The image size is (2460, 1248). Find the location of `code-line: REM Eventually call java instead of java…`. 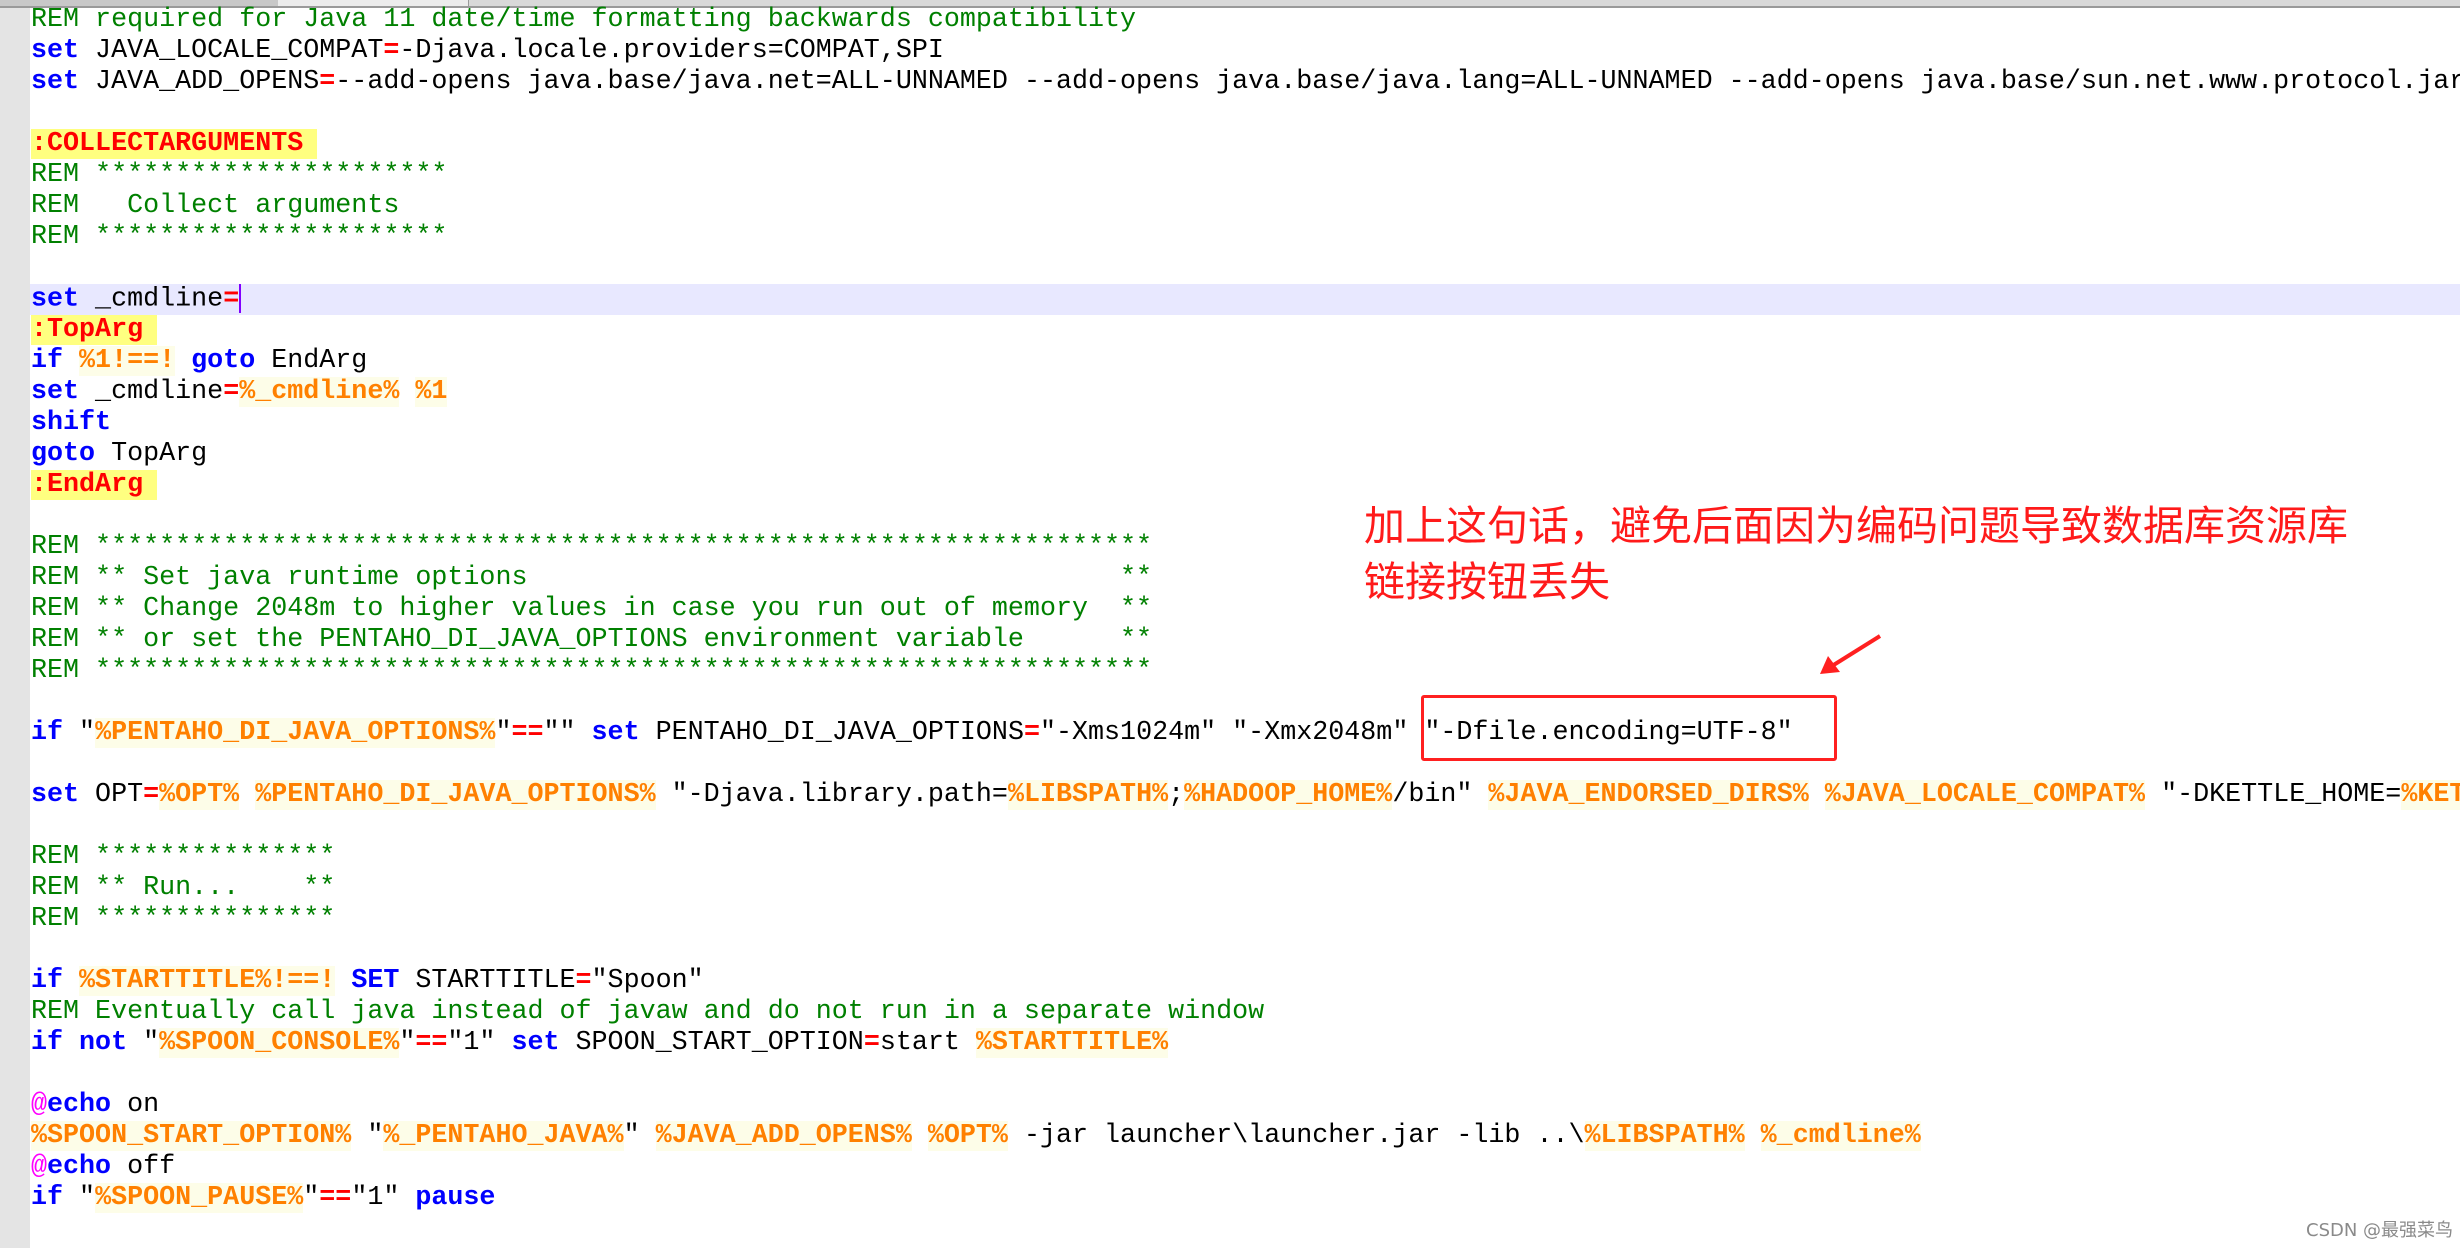

code-line: REM Eventually call java instead of java… is located at coordinates (1245, 1012).